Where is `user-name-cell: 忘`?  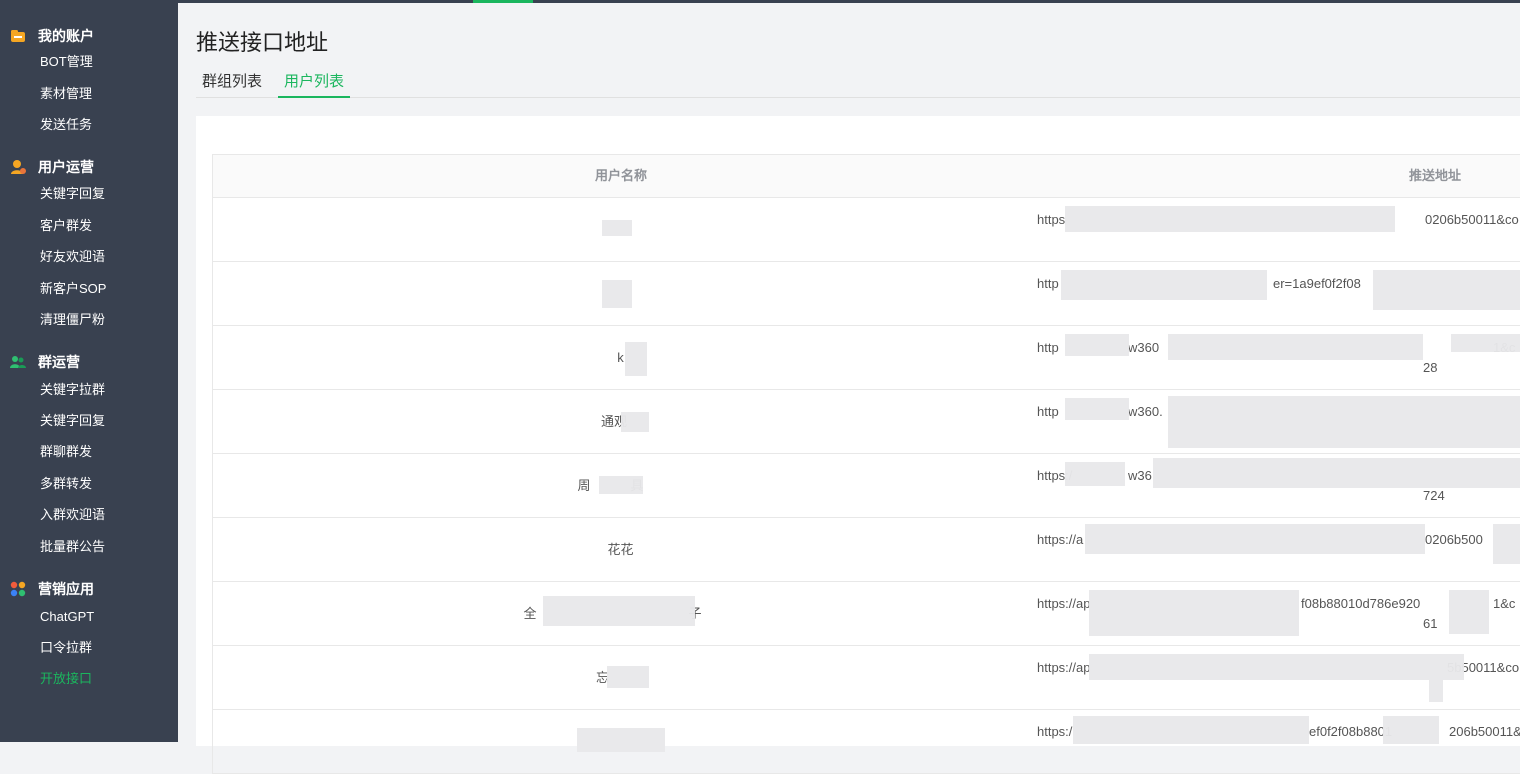 user-name-cell: 忘 is located at coordinates (602, 677).